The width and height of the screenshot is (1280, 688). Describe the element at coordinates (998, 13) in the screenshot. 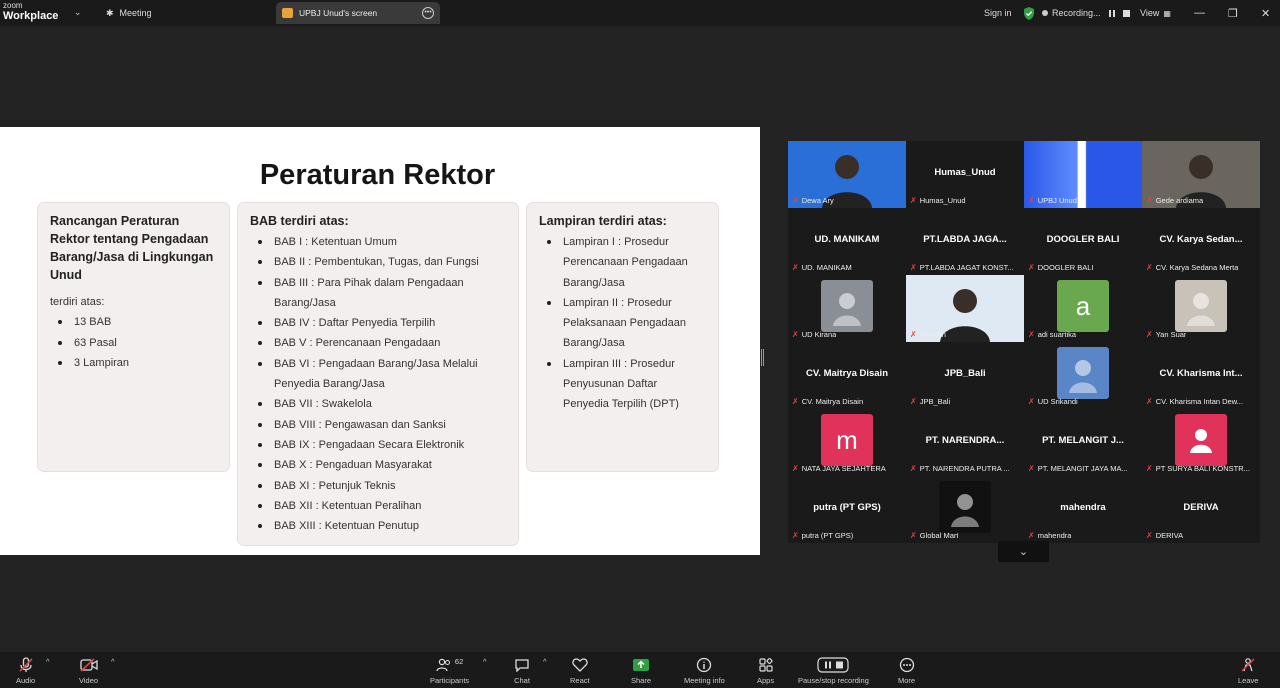

I see `sign-in-button: Sign in` at that location.